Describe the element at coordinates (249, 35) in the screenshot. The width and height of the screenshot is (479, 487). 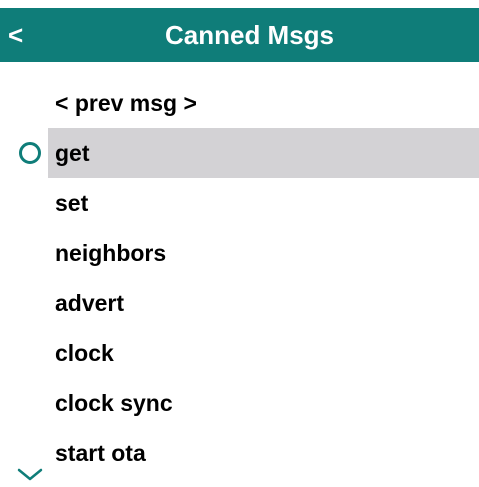
I see `page-title: Canned Msgs` at that location.